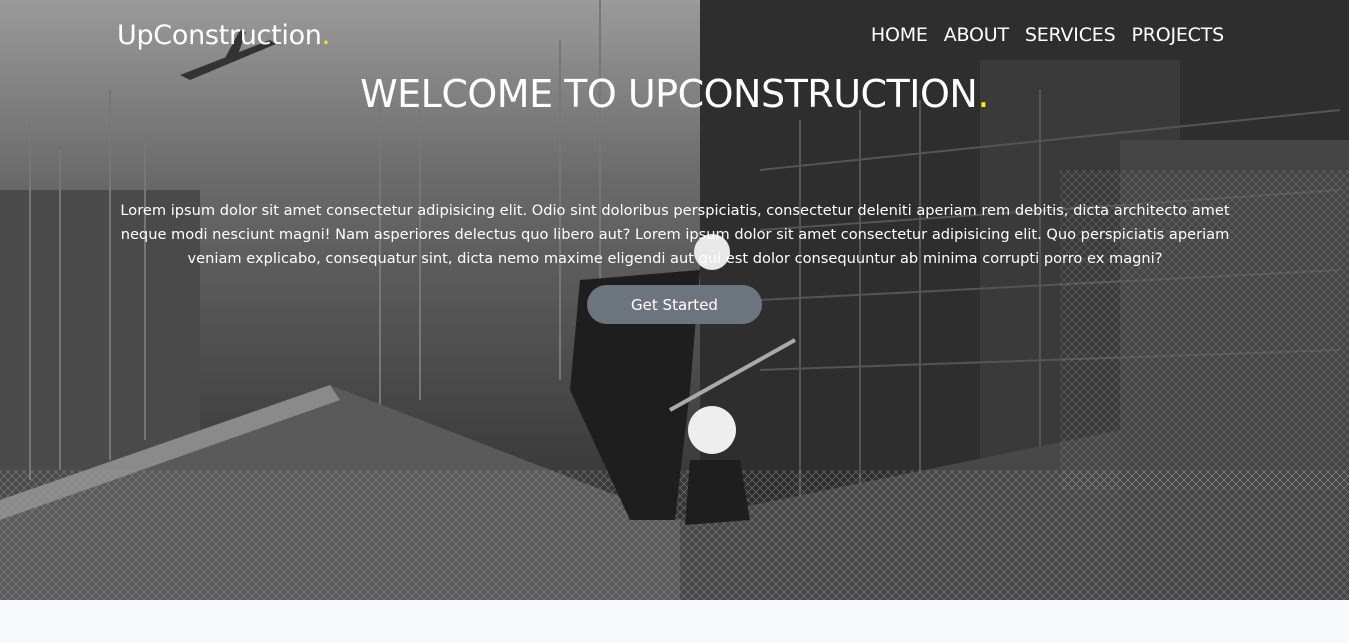 The image size is (1349, 643). What do you see at coordinates (674, 621) in the screenshot?
I see `next-section` at bounding box center [674, 621].